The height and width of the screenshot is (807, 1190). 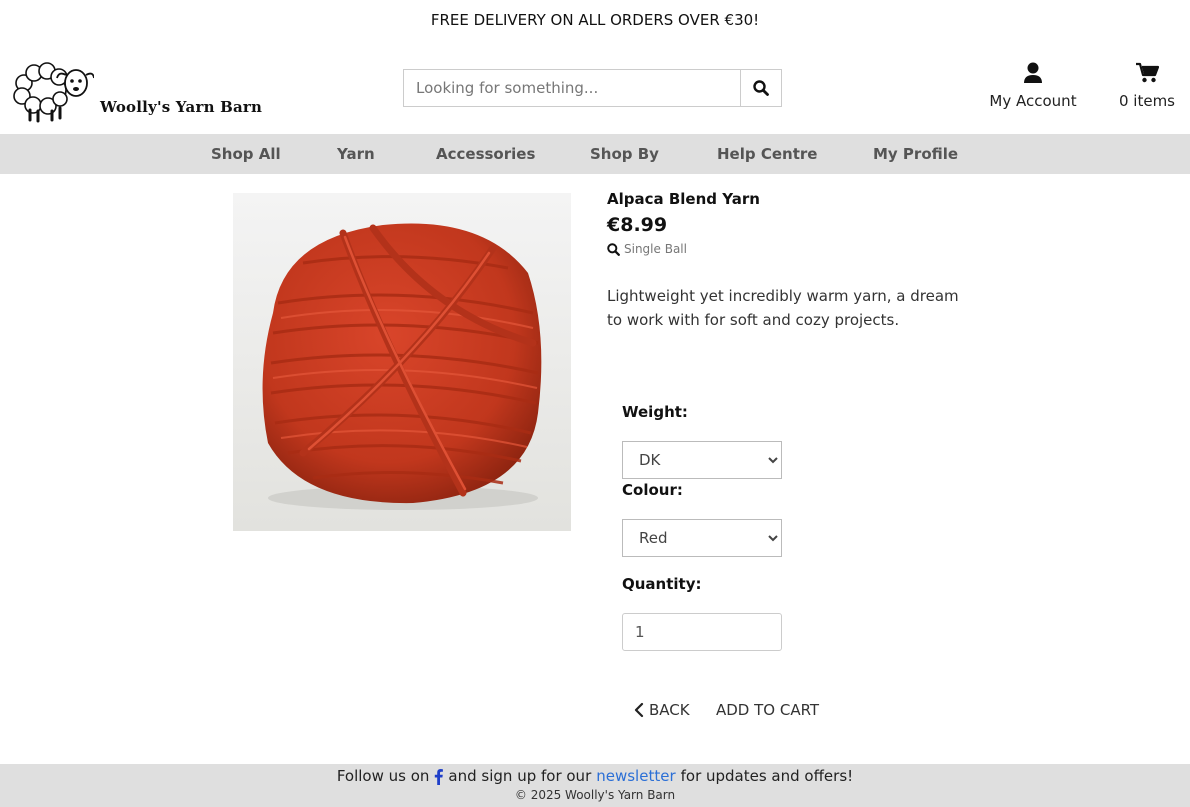 What do you see at coordinates (669, 710) in the screenshot?
I see `back-label: BACK` at bounding box center [669, 710].